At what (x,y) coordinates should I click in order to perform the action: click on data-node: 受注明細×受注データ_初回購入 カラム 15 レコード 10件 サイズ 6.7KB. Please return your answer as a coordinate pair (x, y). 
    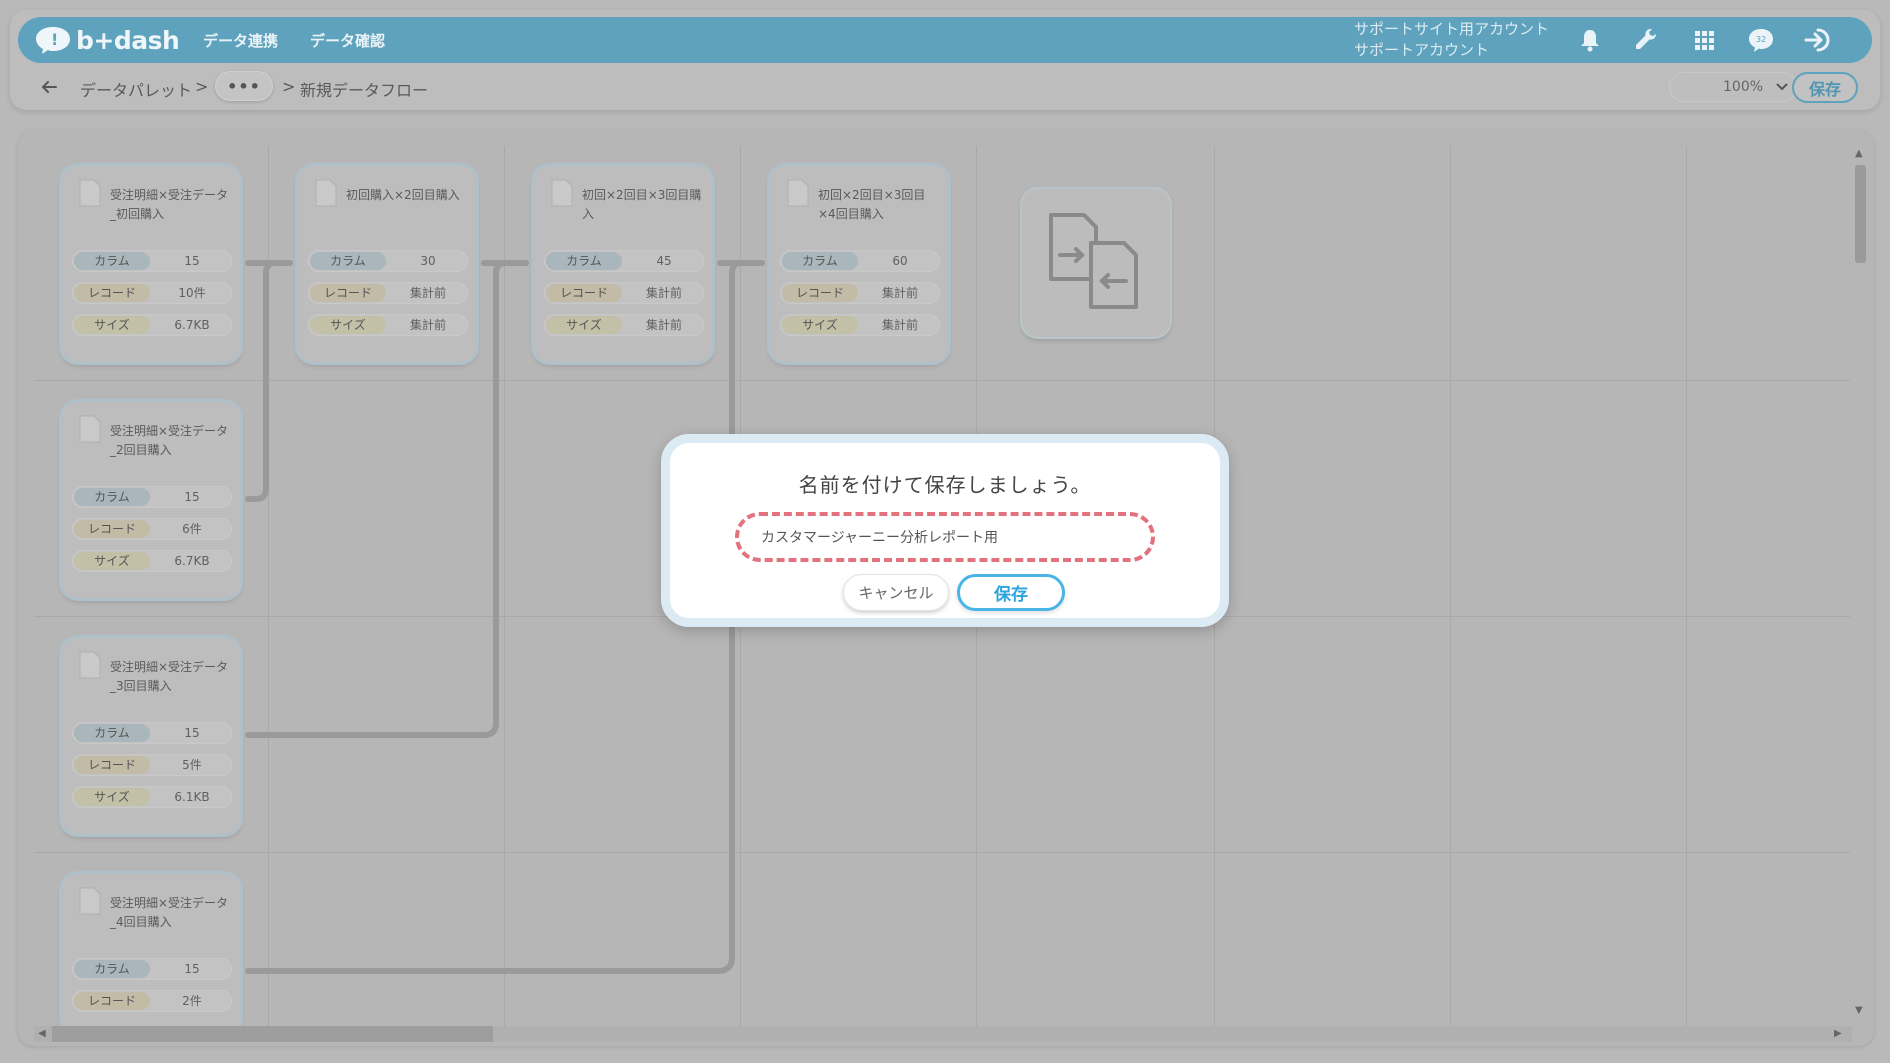
    Looking at the image, I should click on (151, 264).